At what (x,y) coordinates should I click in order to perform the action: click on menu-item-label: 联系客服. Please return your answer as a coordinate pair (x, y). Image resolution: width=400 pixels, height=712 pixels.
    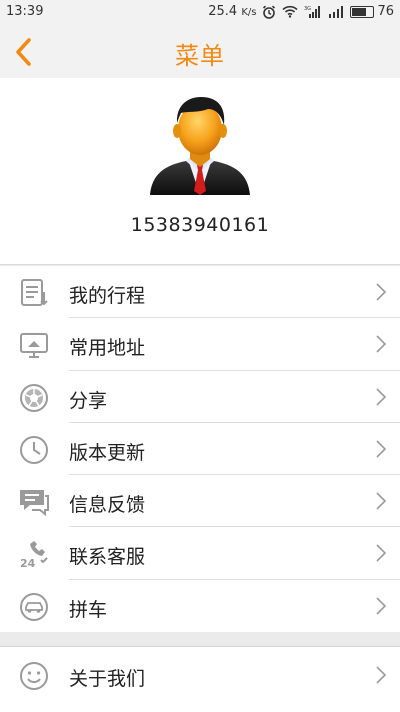
    Looking at the image, I should click on (107, 557).